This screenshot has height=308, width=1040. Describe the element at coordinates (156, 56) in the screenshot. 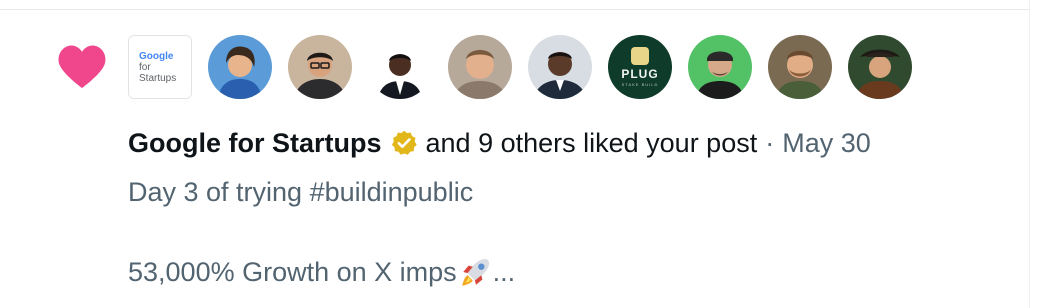

I see `logo-line-google: Google` at that location.